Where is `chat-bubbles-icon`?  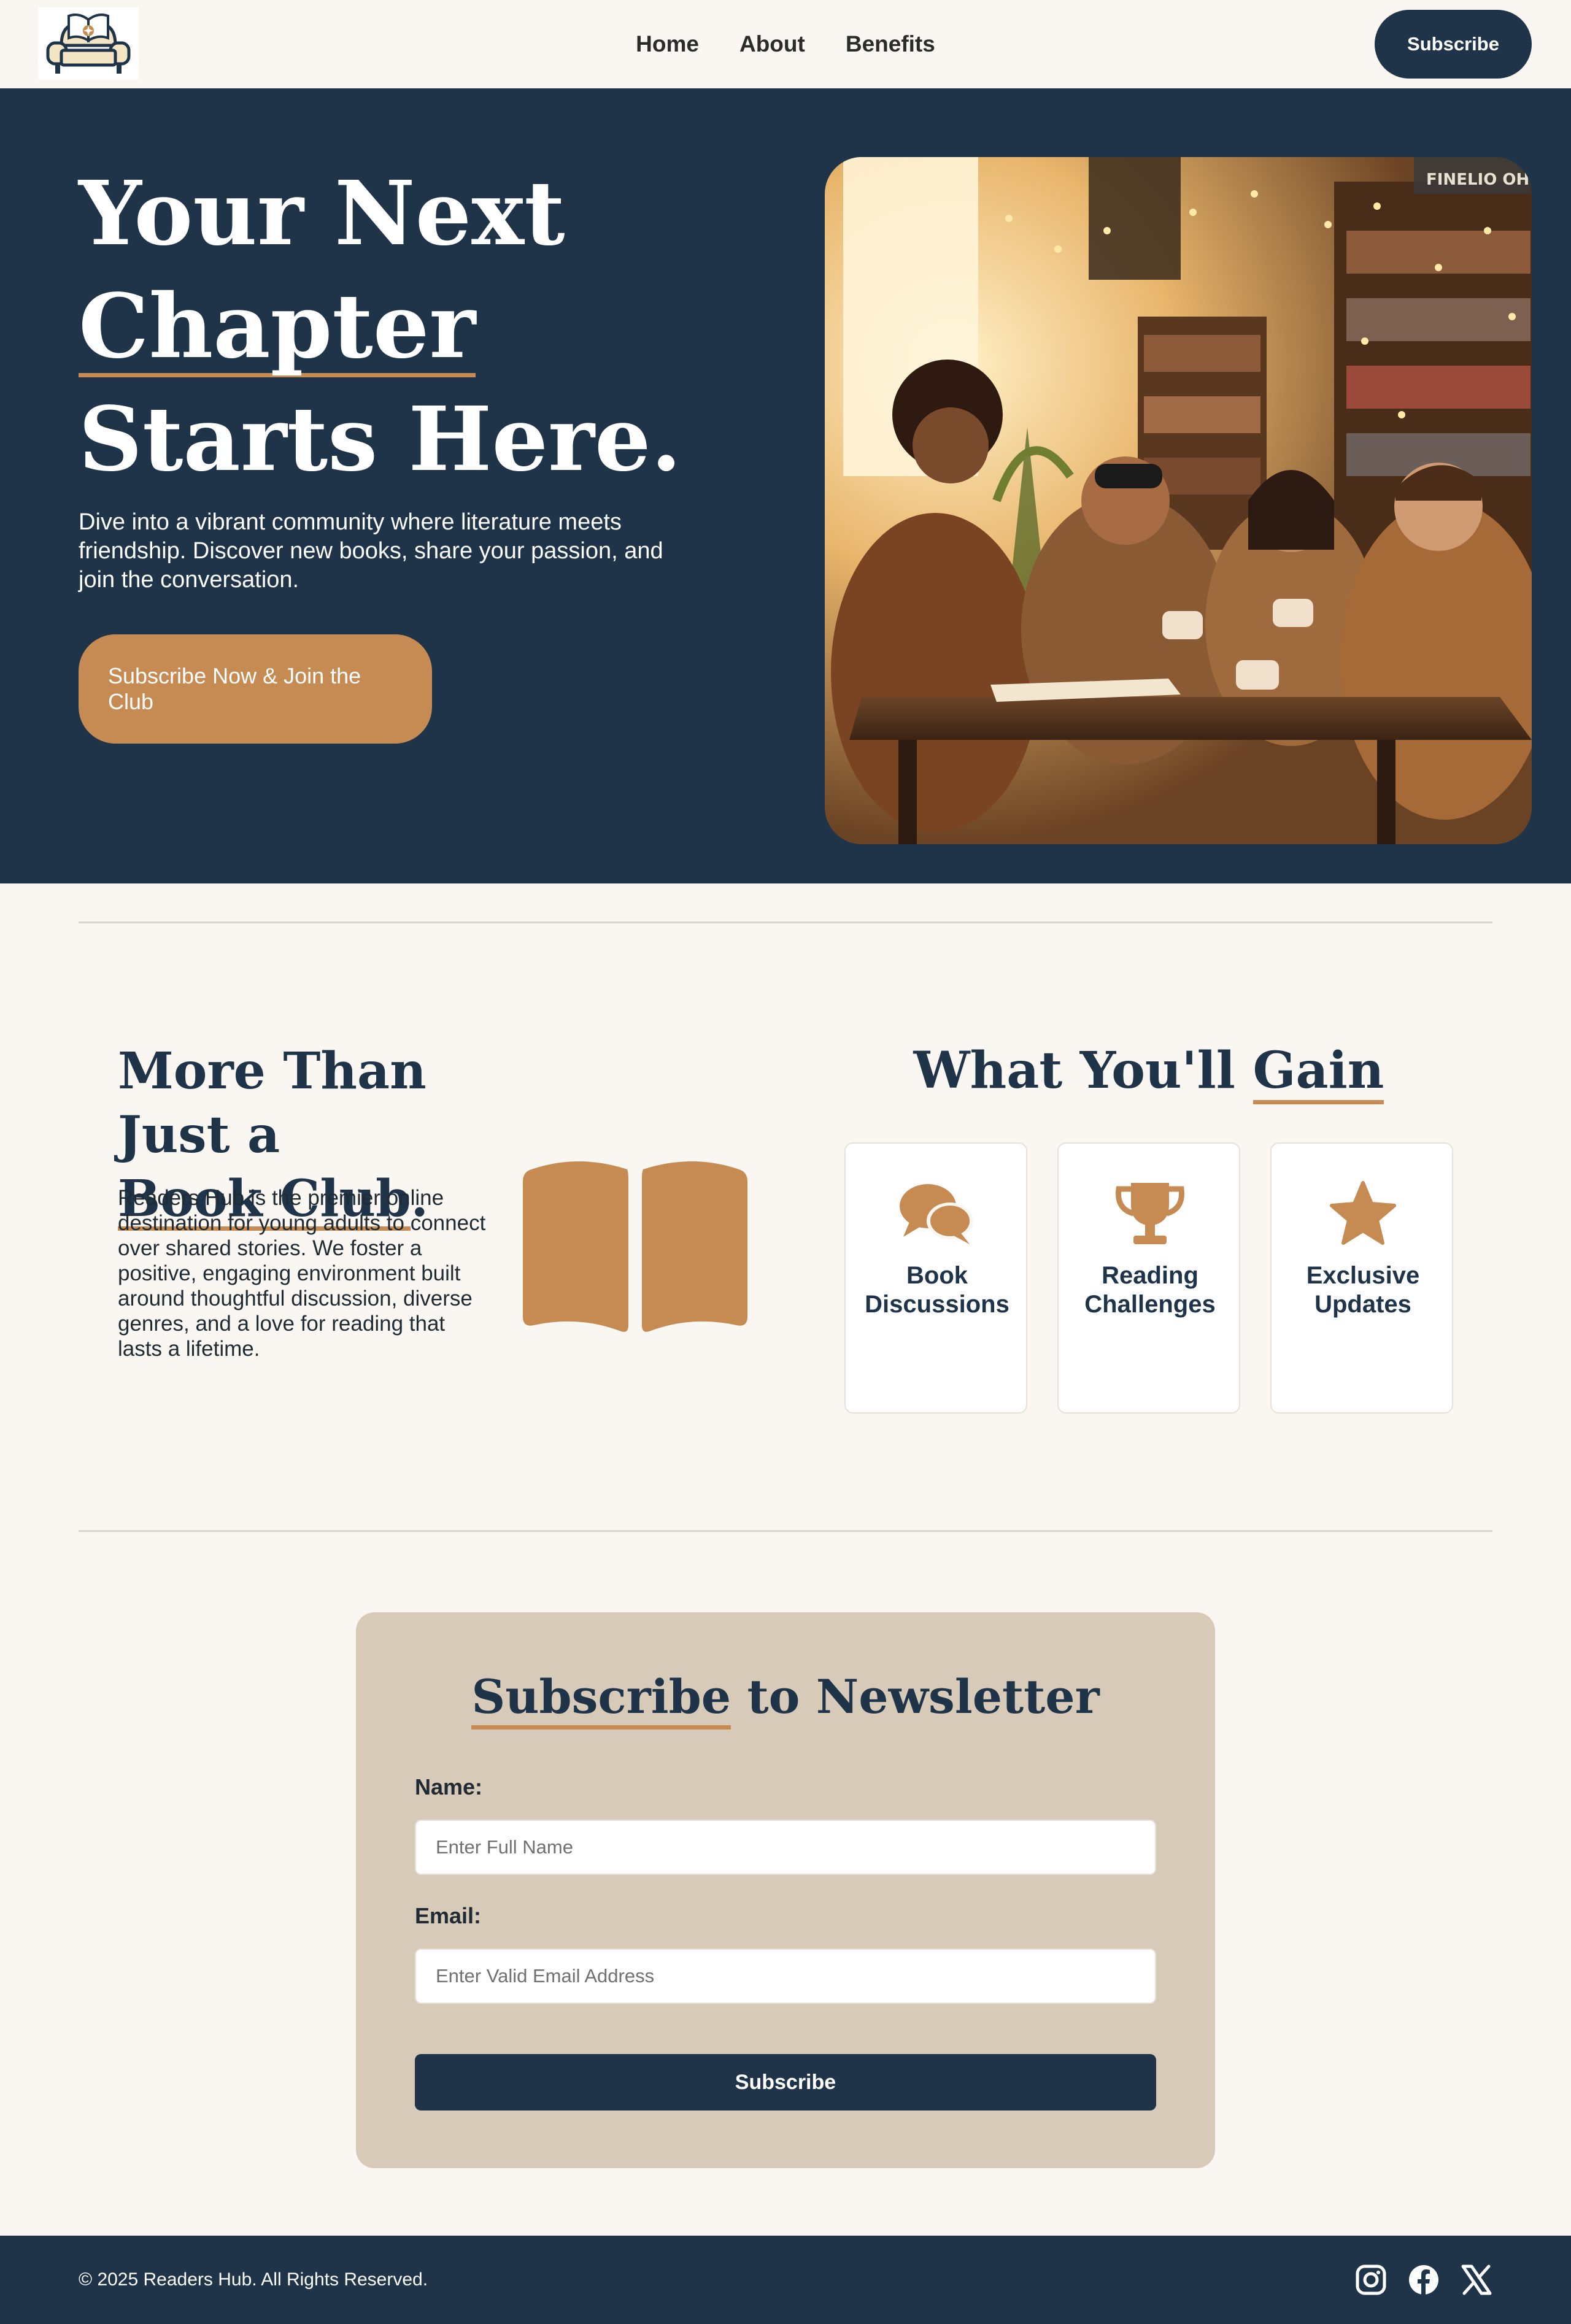 chat-bubbles-icon is located at coordinates (937, 1214).